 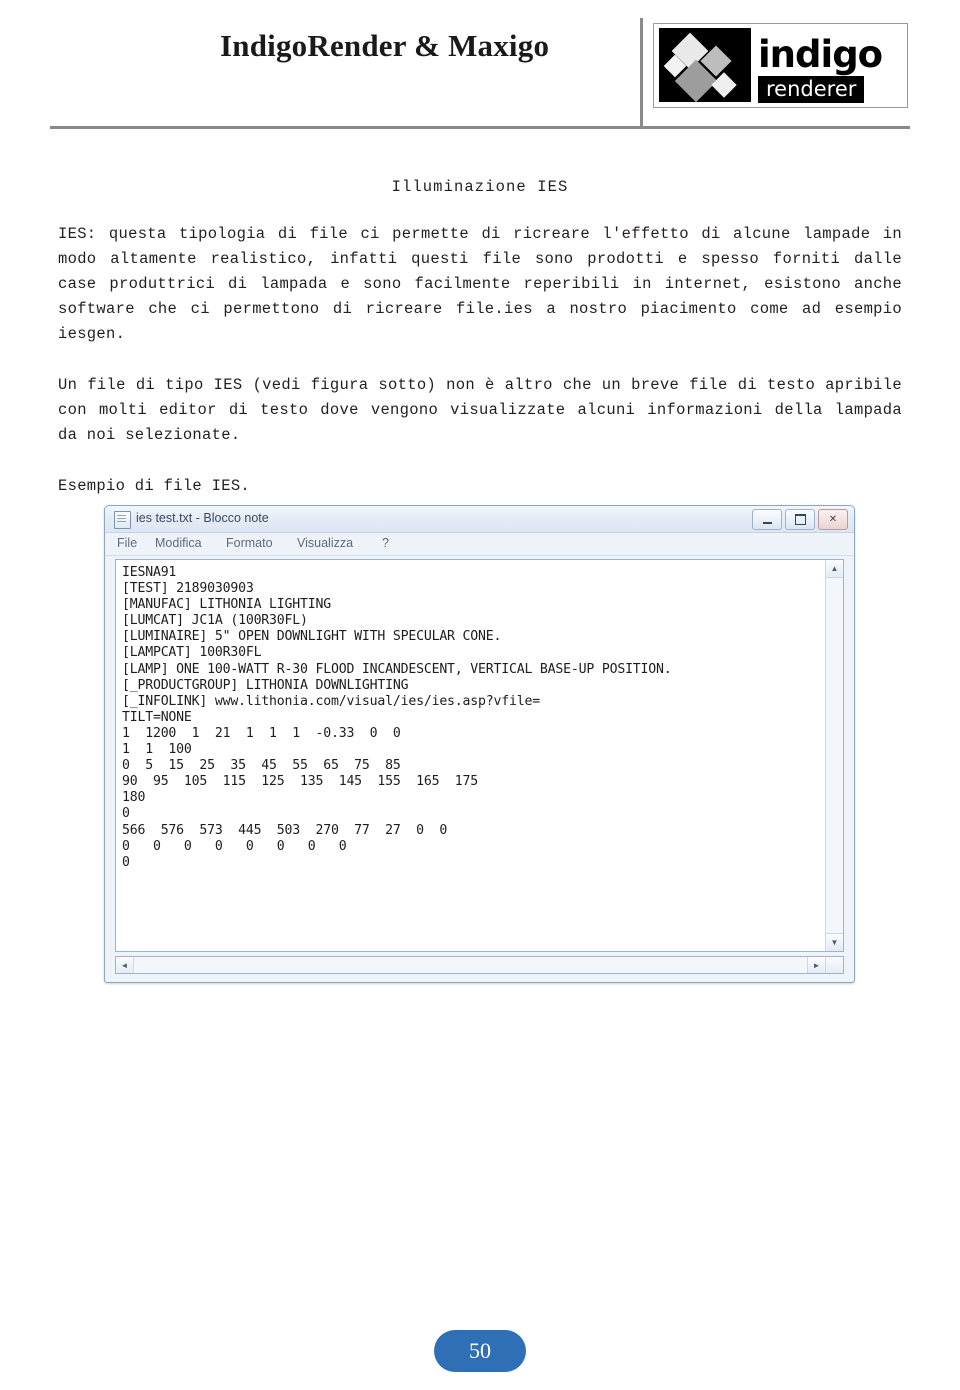 What do you see at coordinates (479, 965) in the screenshot?
I see `horizontal-scrollbar: ◄ ►` at bounding box center [479, 965].